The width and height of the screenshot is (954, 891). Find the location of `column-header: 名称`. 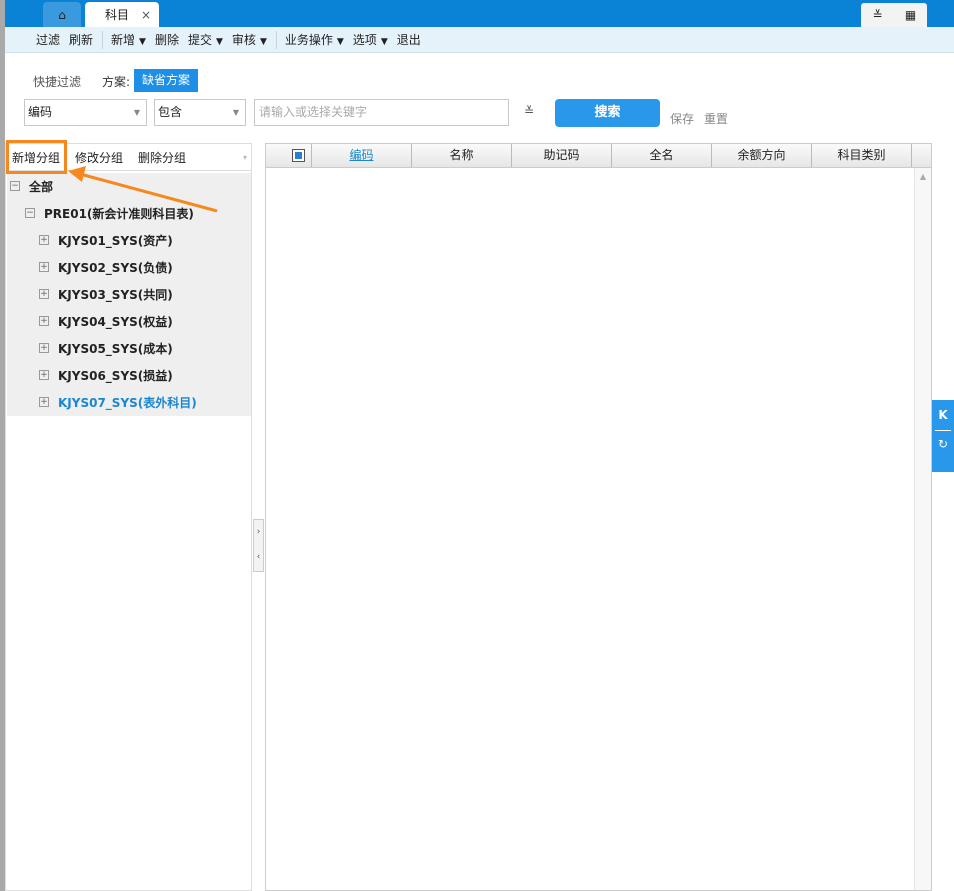

column-header: 名称 is located at coordinates (462, 155).